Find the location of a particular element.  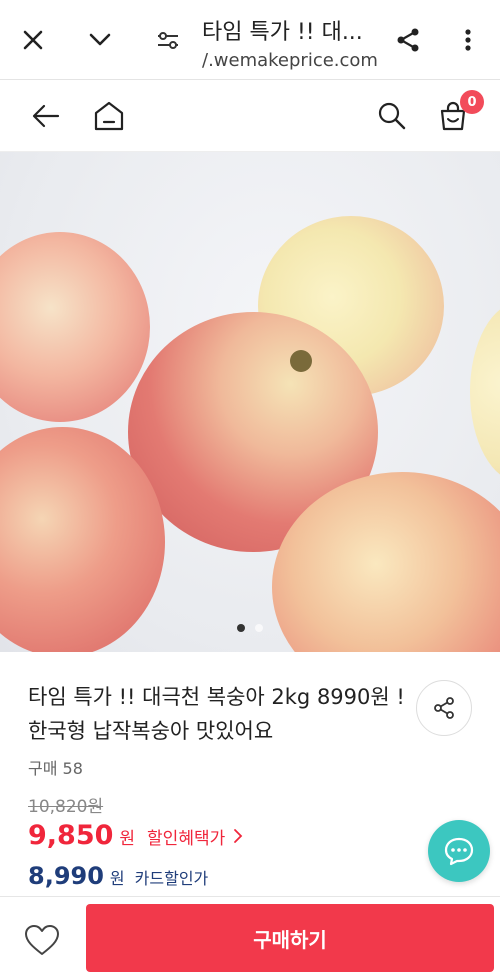

chat-icon is located at coordinates (459, 851).